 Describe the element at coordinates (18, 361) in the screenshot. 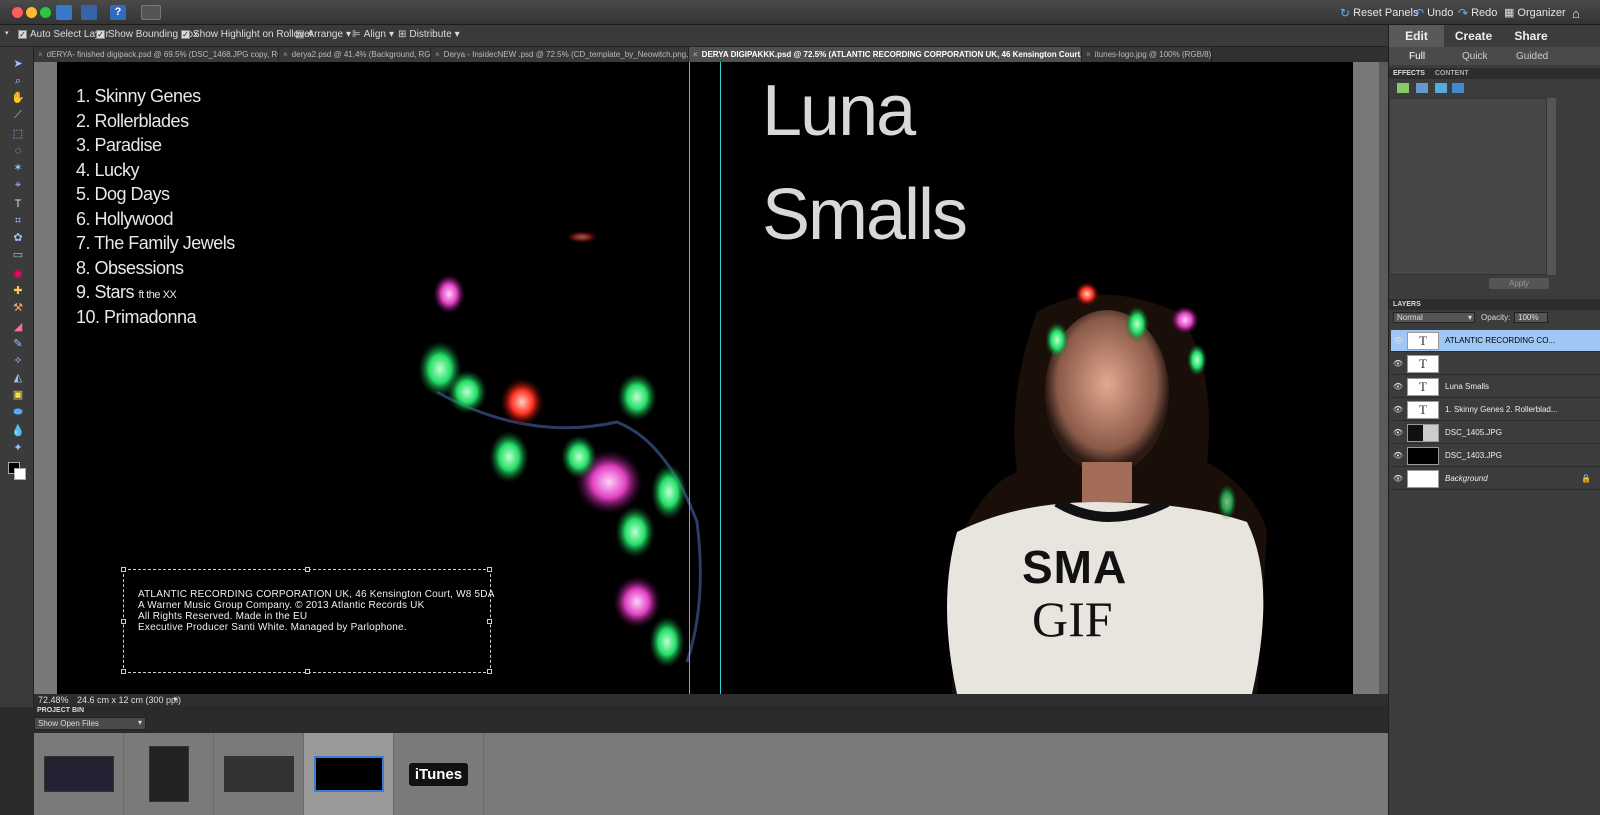

I see `smart-brush-tool-icon: ✧` at that location.